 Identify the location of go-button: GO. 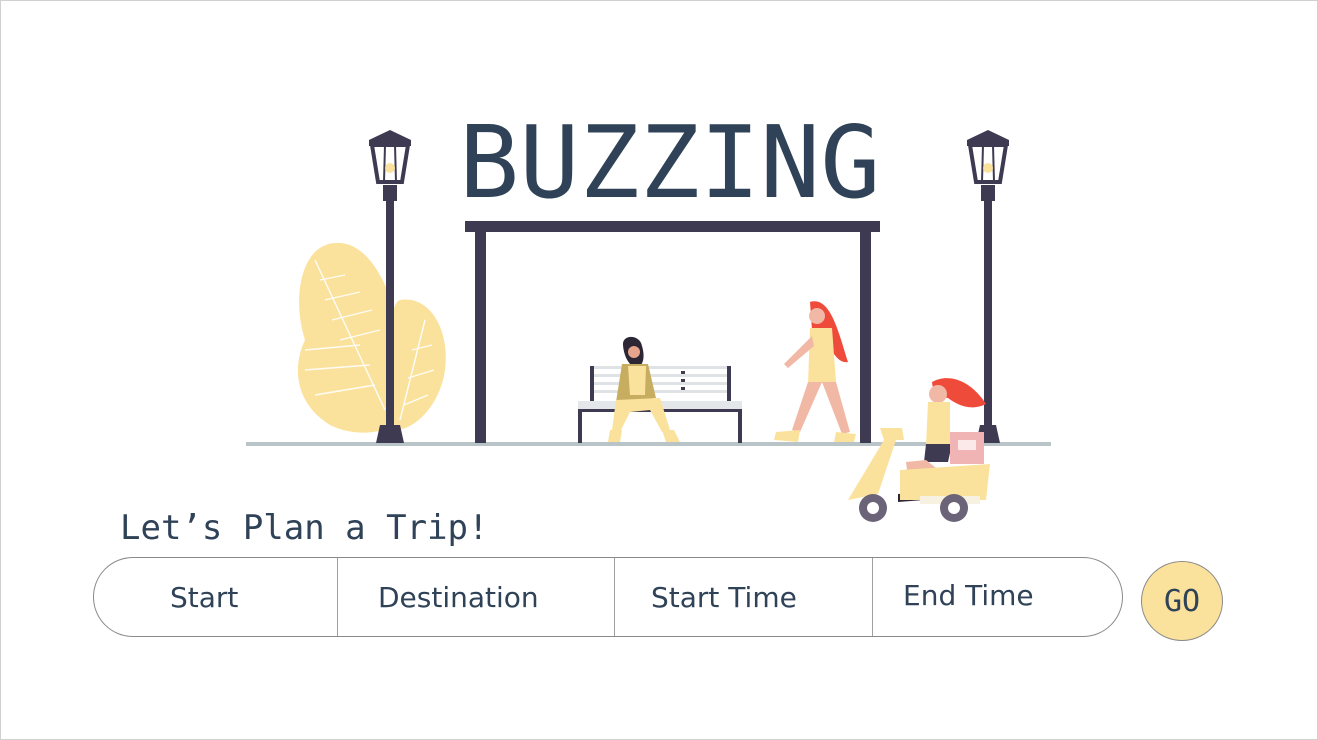
(1182, 601).